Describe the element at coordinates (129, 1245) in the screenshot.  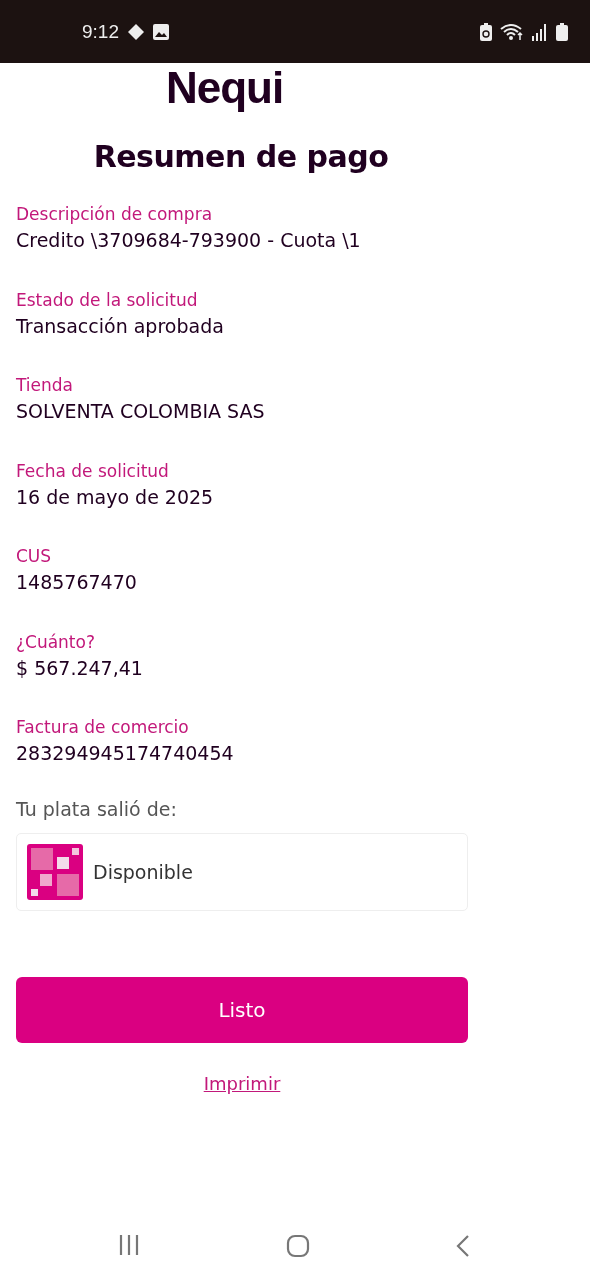
I see `recent-apps-icon` at that location.